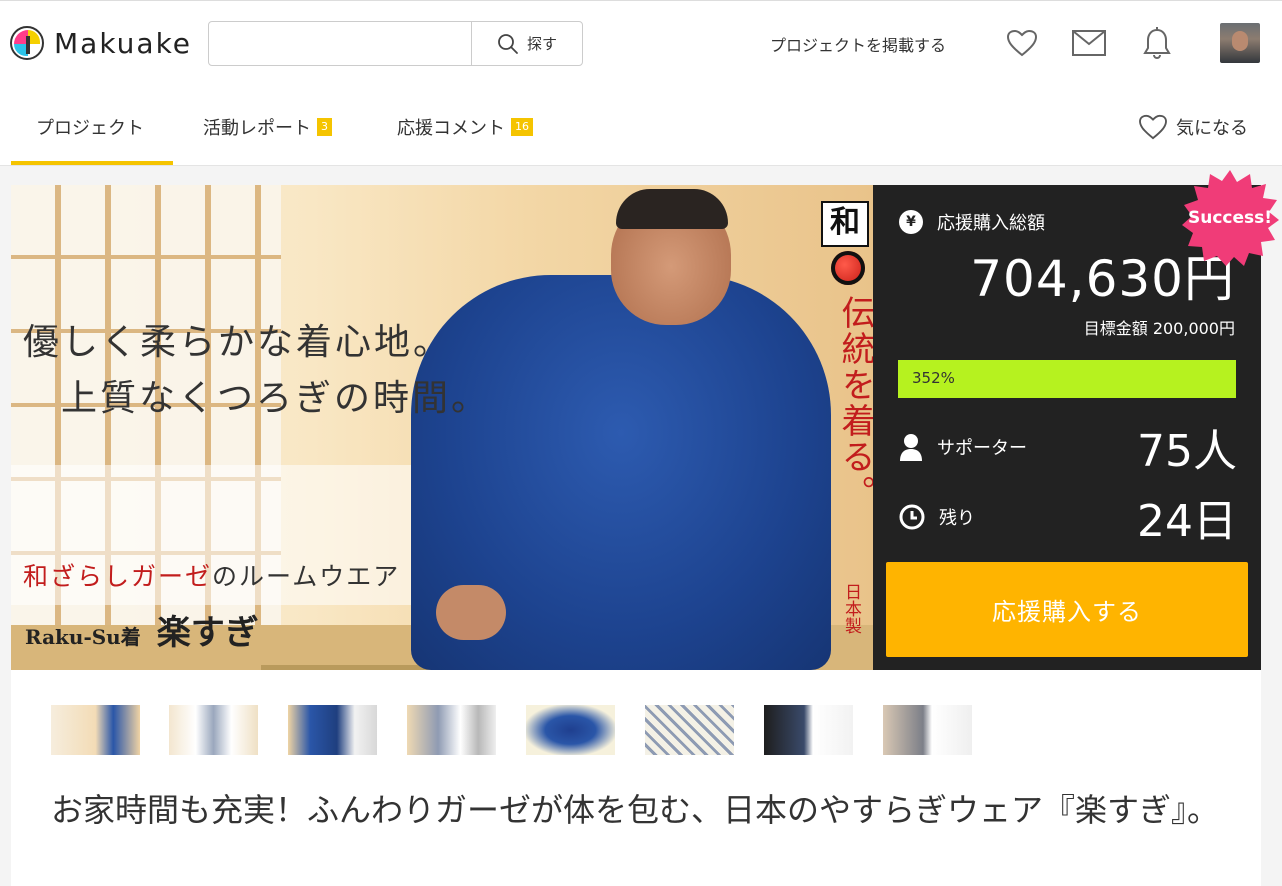 The height and width of the screenshot is (886, 1282). Describe the element at coordinates (1068, 520) in the screenshot. I see `remaining-row: 残り 24日` at that location.